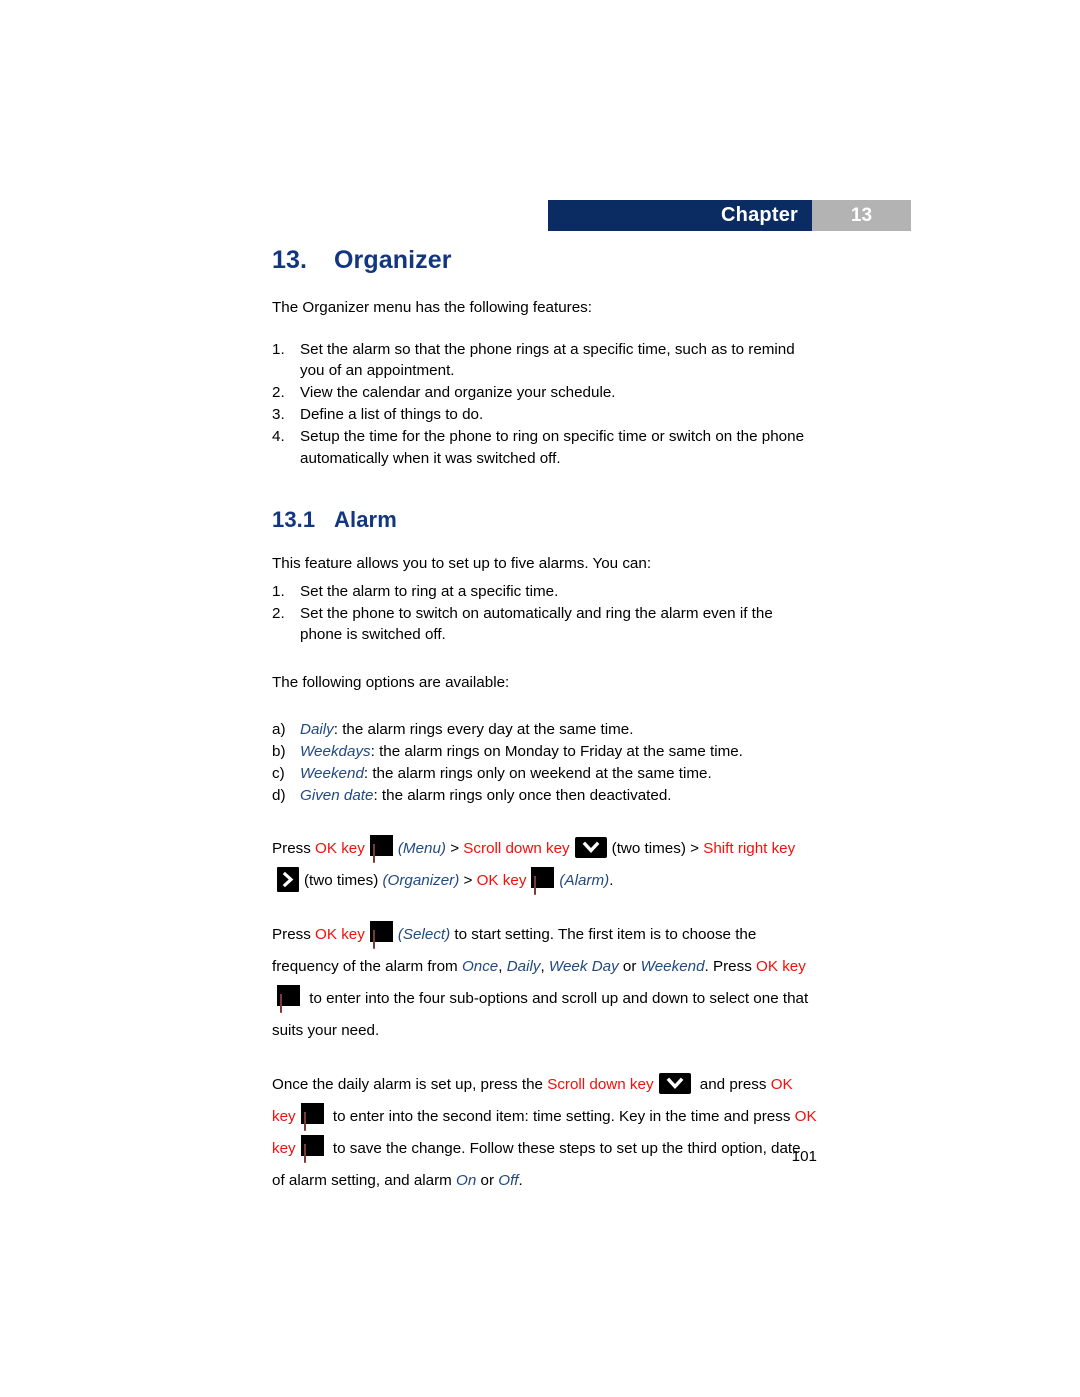  I want to click on nav-press-label: Press, so click(294, 848).